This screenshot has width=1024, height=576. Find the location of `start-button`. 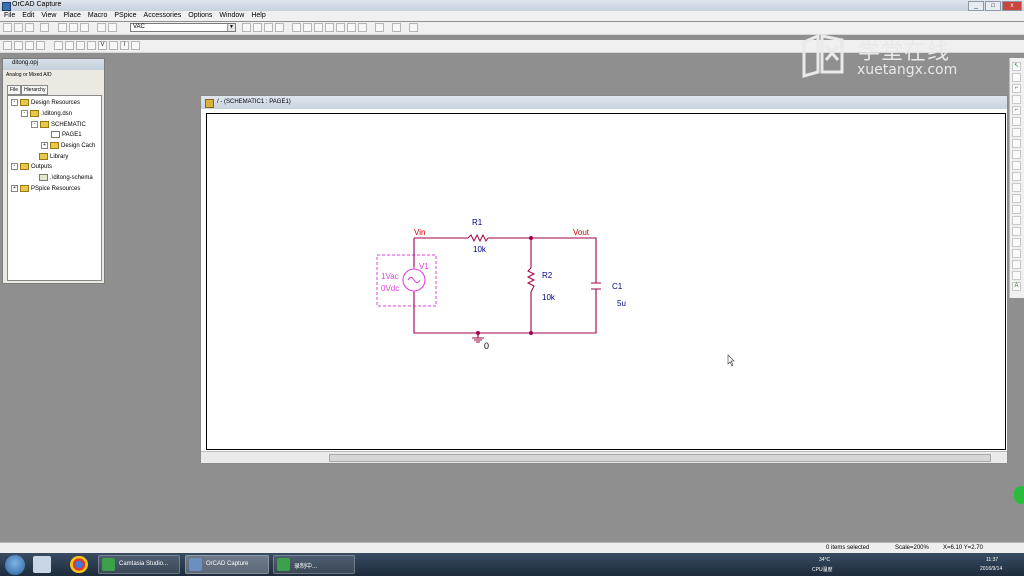

start-button is located at coordinates (15, 565).